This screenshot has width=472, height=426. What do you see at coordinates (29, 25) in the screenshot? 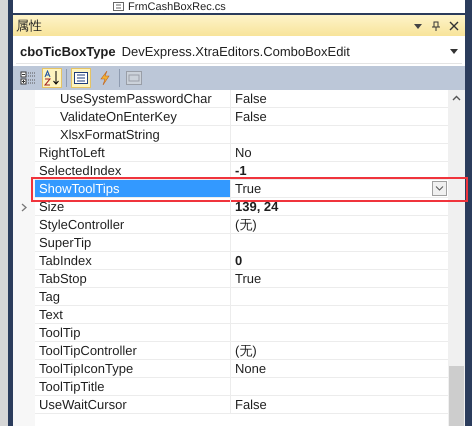
I see `panel-title: 属性` at bounding box center [29, 25].